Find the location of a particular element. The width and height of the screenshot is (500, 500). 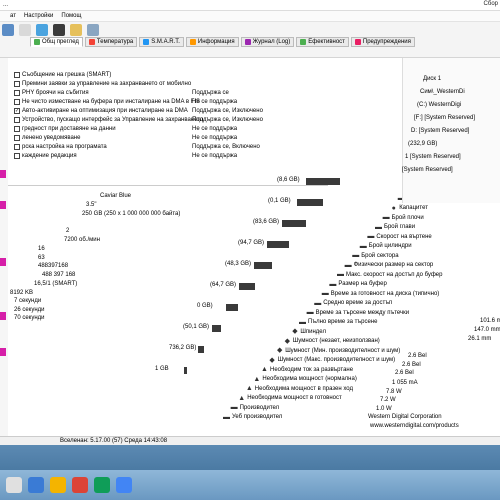

tab-log: Журнал (Log) is located at coordinates (267, 42).